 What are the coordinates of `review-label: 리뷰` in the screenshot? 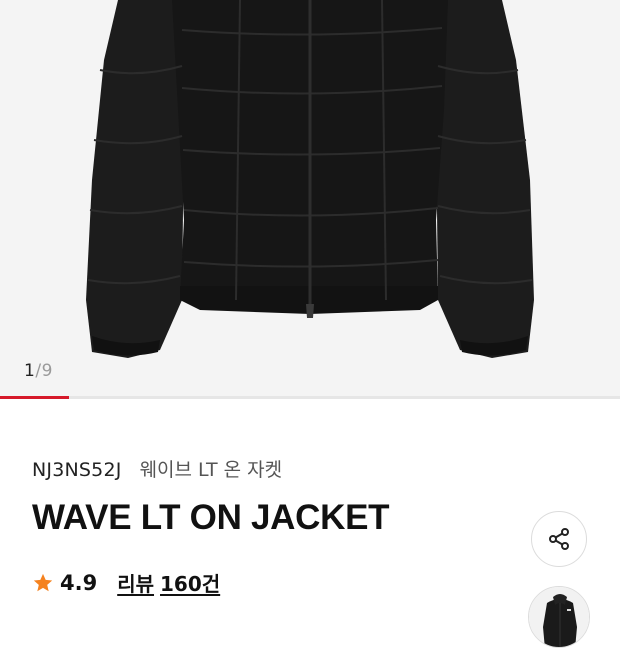 It's located at (136, 584).